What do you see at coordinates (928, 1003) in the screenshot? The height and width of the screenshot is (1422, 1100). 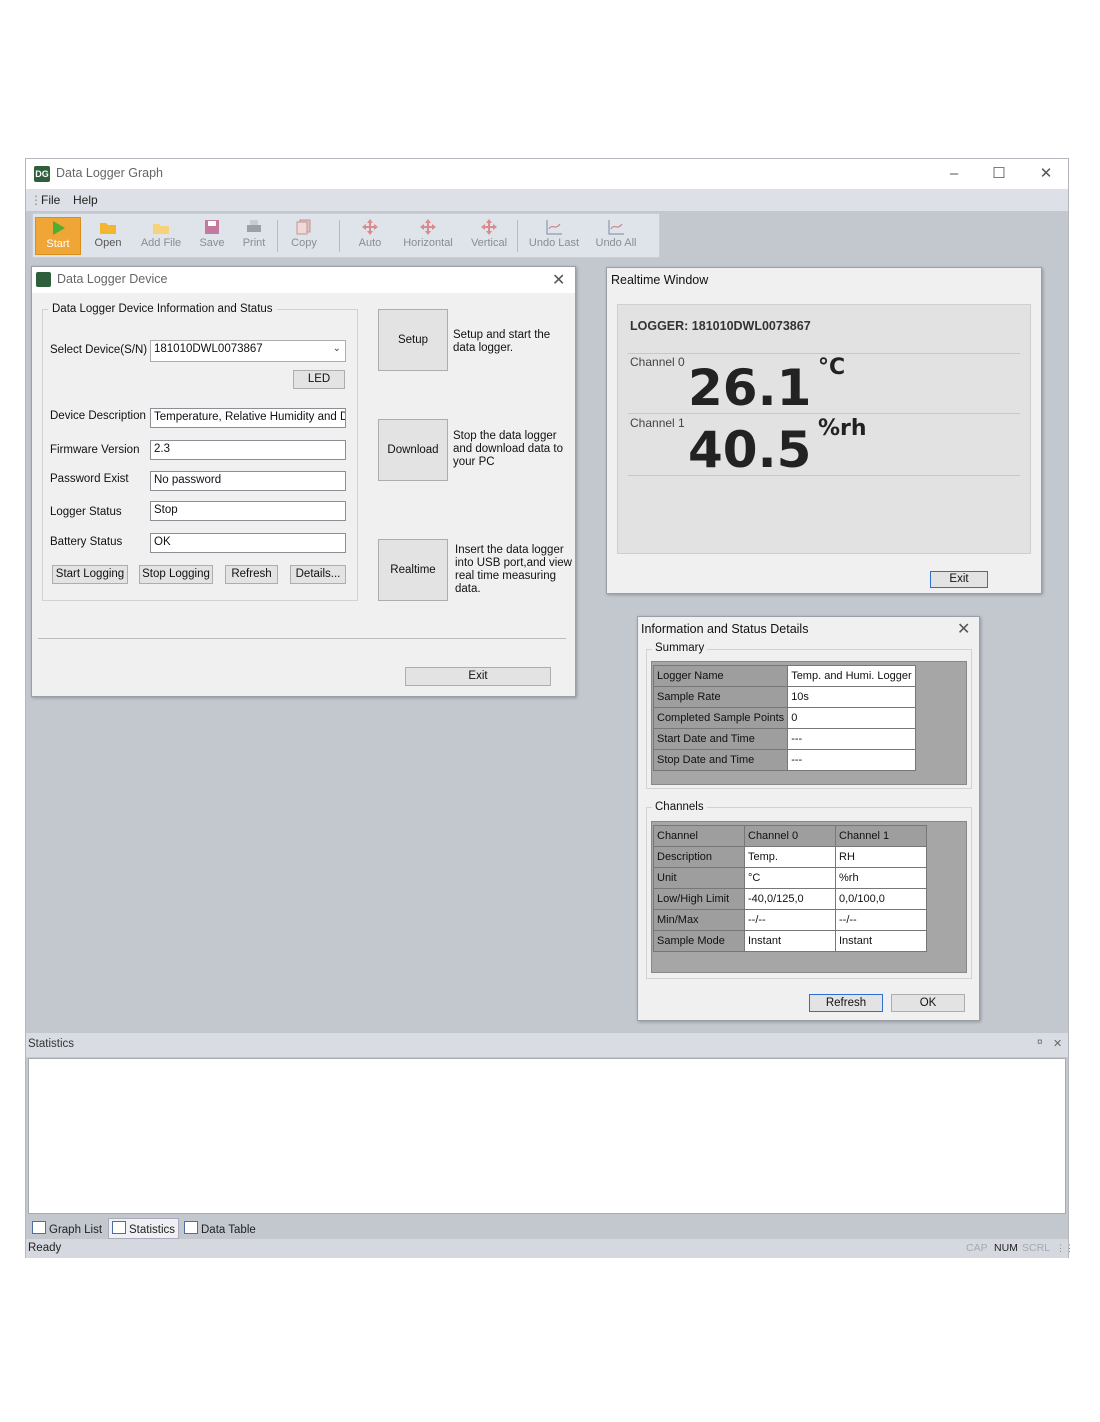 I see `details-ok-button: OK` at bounding box center [928, 1003].